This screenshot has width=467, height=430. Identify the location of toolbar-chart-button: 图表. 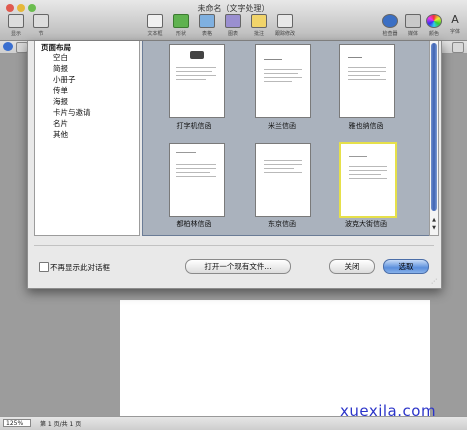
(233, 25).